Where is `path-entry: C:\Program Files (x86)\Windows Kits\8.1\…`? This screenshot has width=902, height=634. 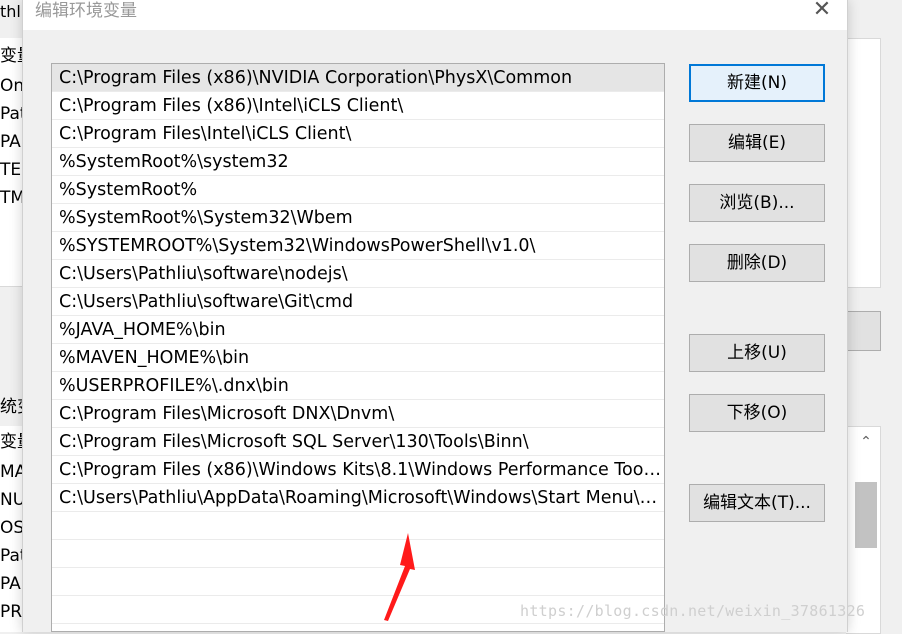
path-entry: C:\Program Files (x86)\Windows Kits\8.1\… is located at coordinates (358, 470).